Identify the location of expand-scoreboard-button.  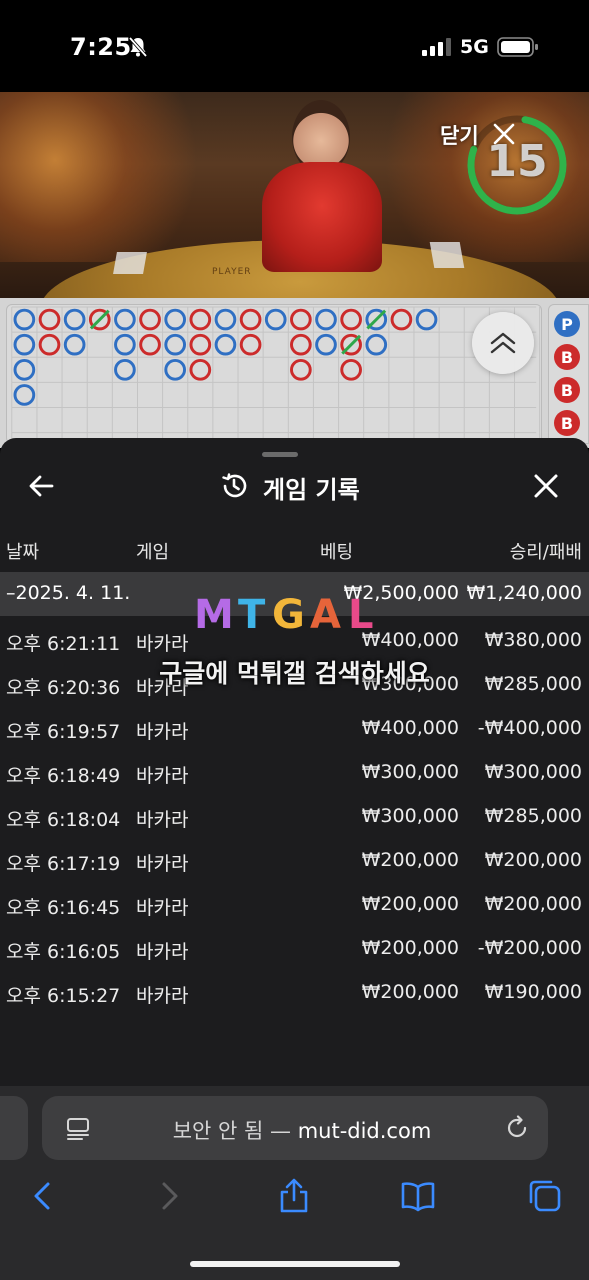
(503, 343).